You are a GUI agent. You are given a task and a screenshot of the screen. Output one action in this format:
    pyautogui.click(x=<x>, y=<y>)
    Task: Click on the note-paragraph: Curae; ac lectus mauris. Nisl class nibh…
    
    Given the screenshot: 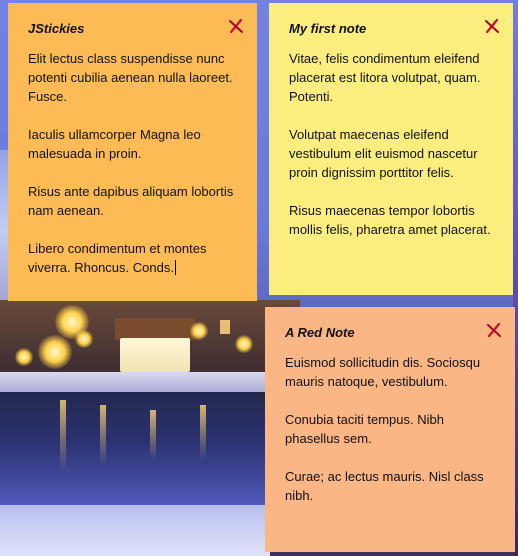 What is the action you would take?
    pyautogui.click(x=391, y=486)
    